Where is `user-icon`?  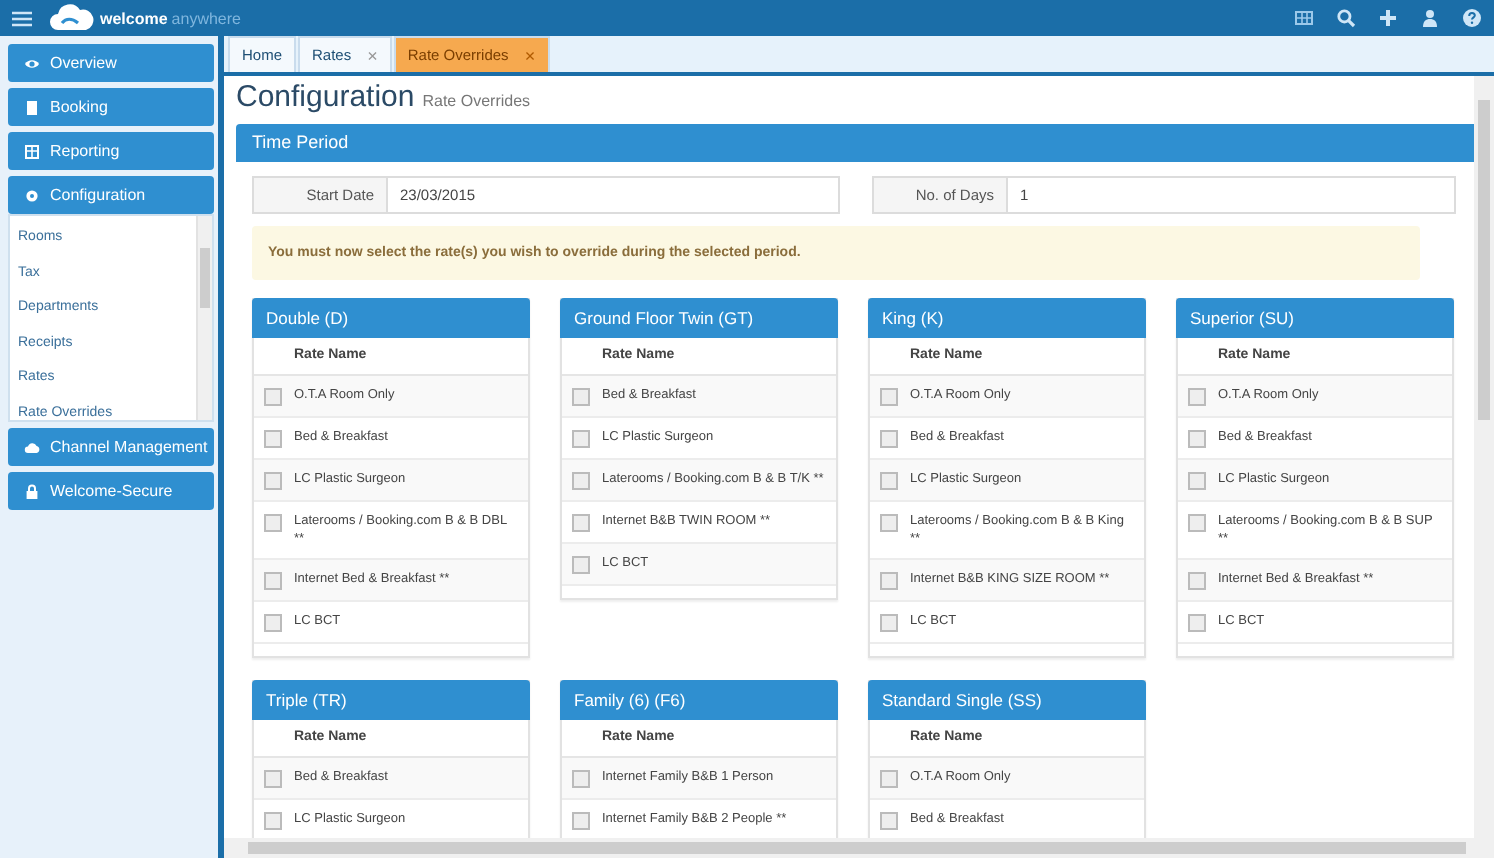 user-icon is located at coordinates (1430, 18).